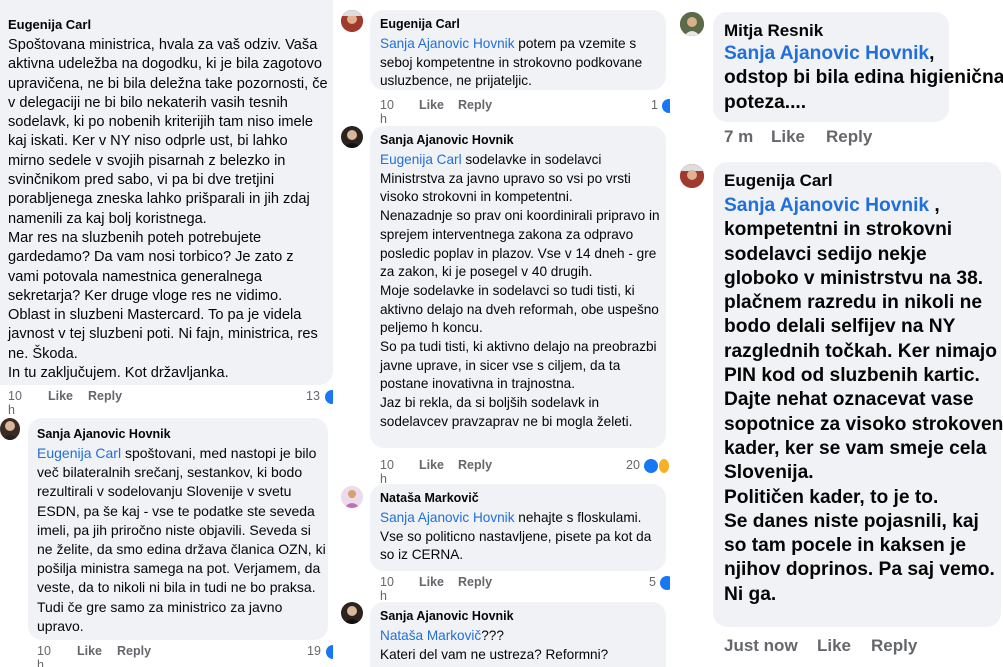  What do you see at coordinates (761, 646) in the screenshot?
I see `comment-time: Just now` at bounding box center [761, 646].